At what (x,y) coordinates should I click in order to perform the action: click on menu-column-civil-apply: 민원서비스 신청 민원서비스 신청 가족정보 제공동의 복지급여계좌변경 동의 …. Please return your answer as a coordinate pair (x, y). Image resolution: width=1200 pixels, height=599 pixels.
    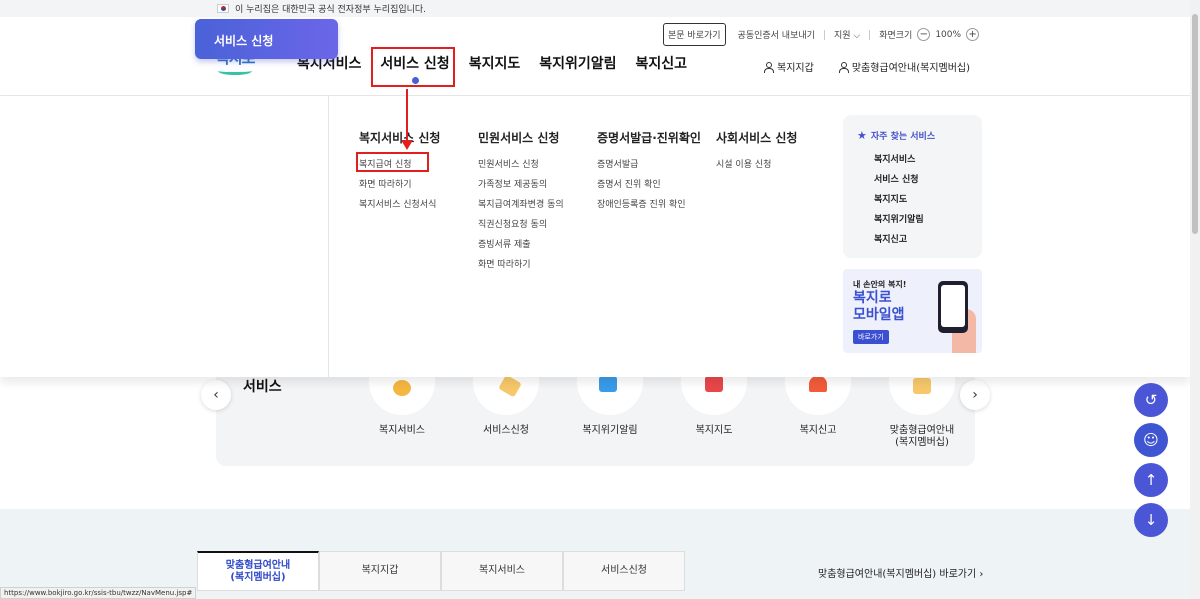
    Looking at the image, I should click on (521, 203).